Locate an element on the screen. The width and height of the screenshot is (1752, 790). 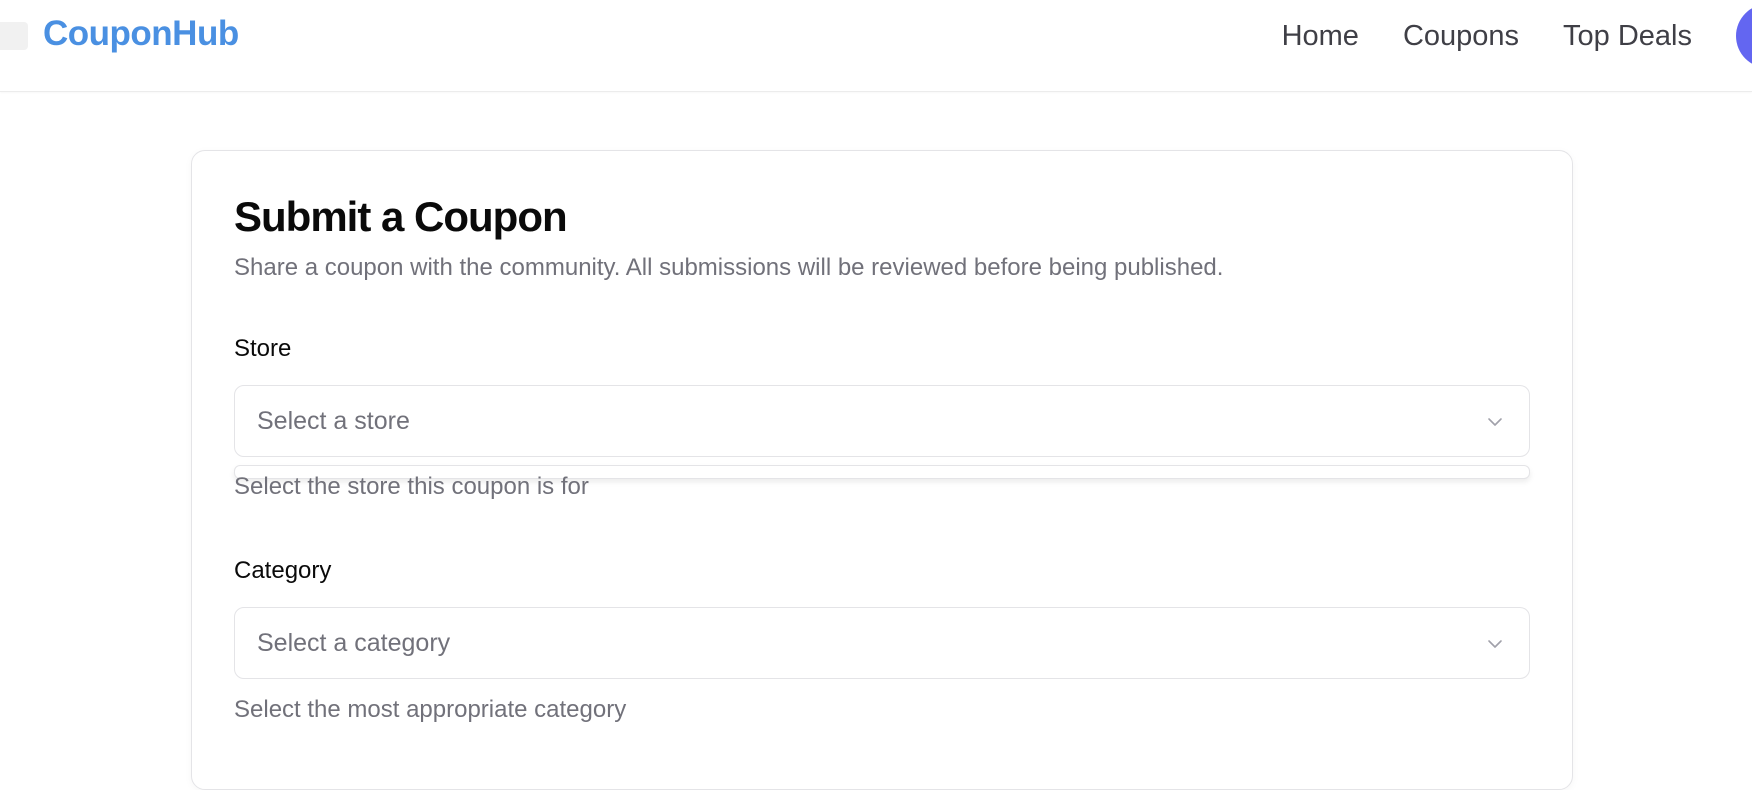
store-help-text: Select the store this coupon is for is located at coordinates (411, 486).